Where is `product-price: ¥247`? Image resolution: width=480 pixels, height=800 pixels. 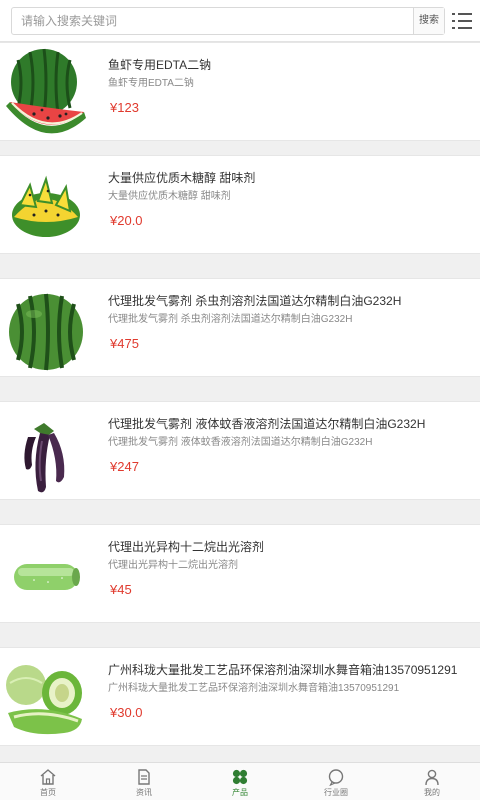 product-price: ¥247 is located at coordinates (124, 466).